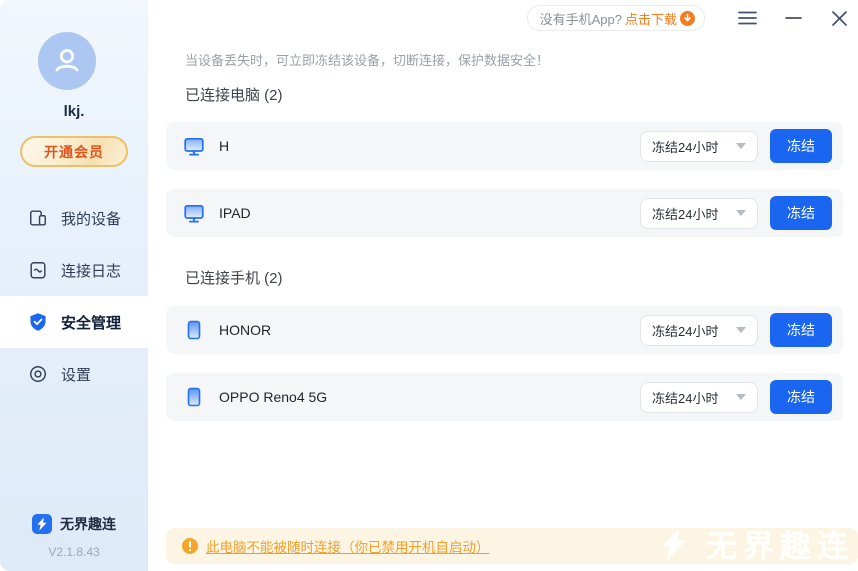 This screenshot has height=571, width=858. What do you see at coordinates (747, 18) in the screenshot?
I see `hamburger-menu-icon` at bounding box center [747, 18].